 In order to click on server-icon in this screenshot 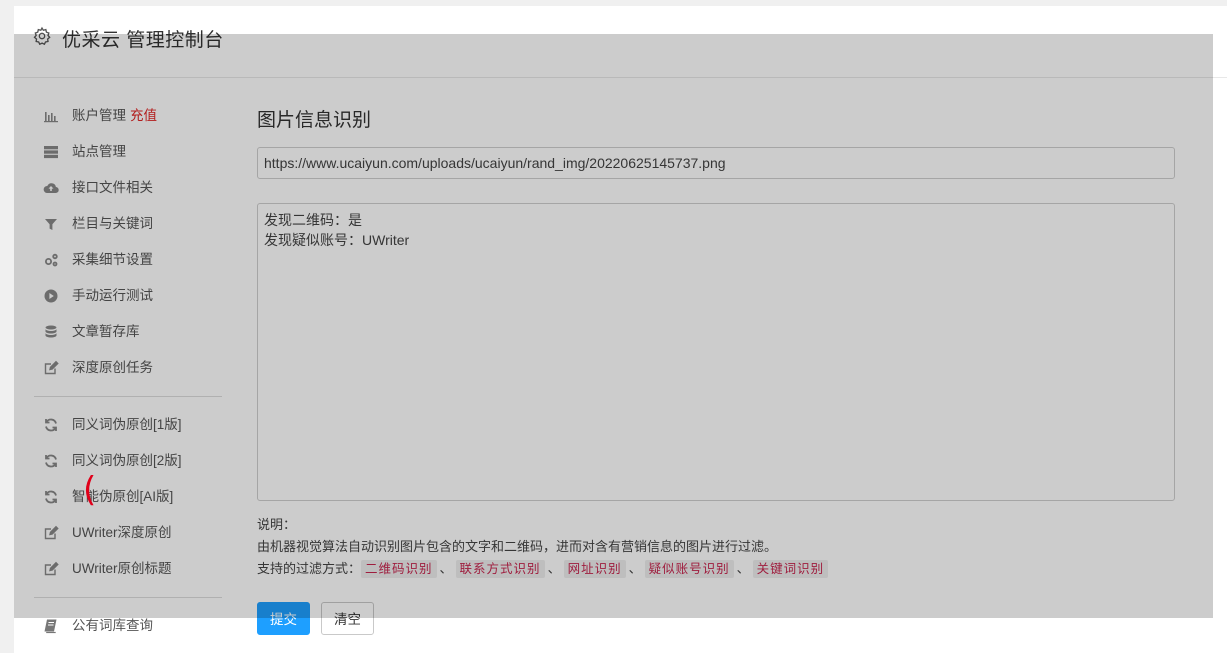, I will do `click(51, 152)`.